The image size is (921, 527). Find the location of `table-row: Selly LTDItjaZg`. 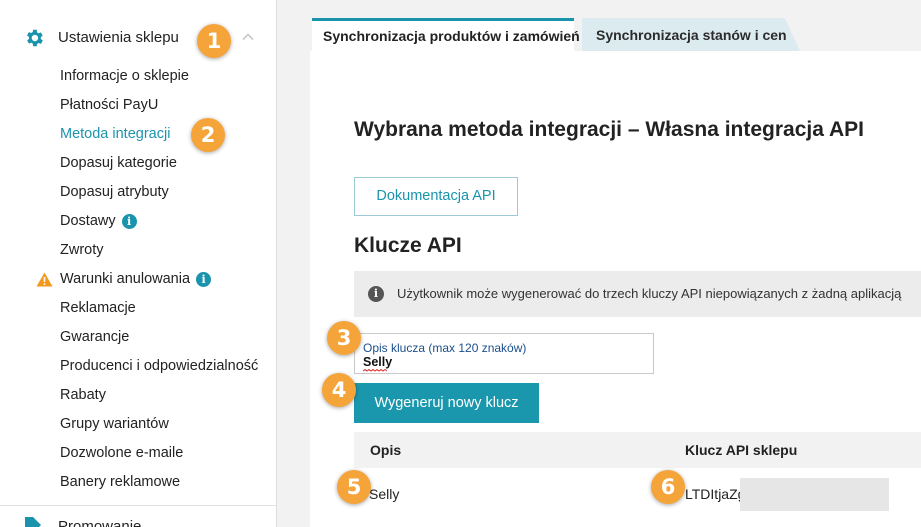

table-row: Selly LTDItjaZg is located at coordinates (637, 493).